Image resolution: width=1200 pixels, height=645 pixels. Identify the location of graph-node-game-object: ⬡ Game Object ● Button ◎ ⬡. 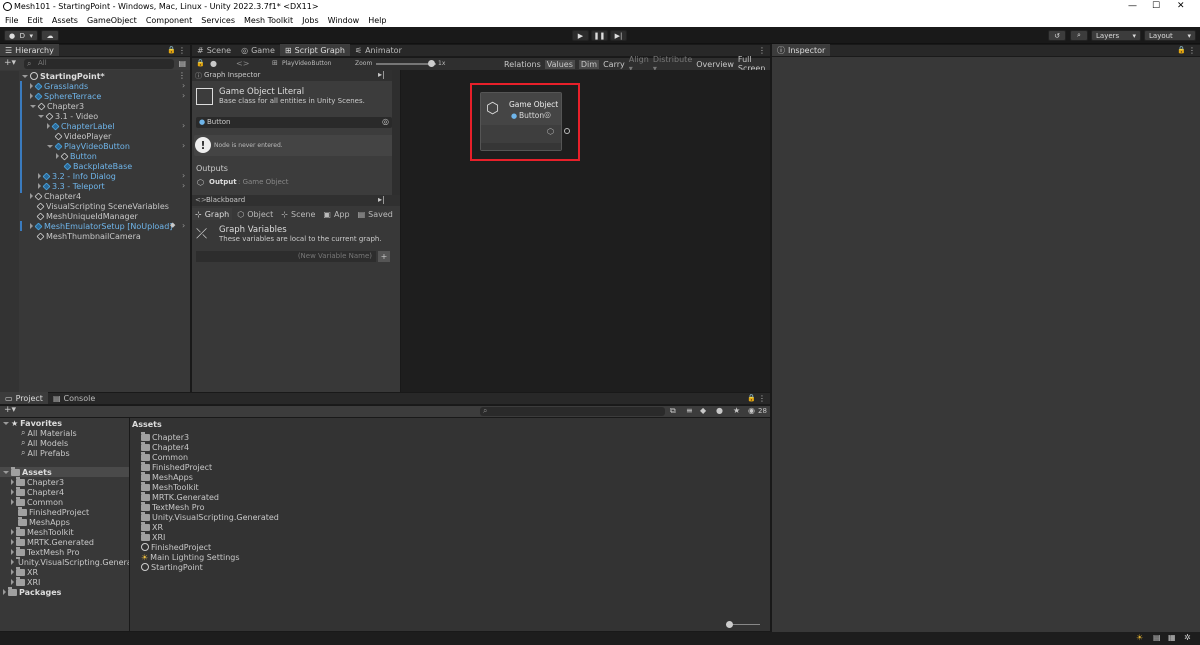
(521, 121).